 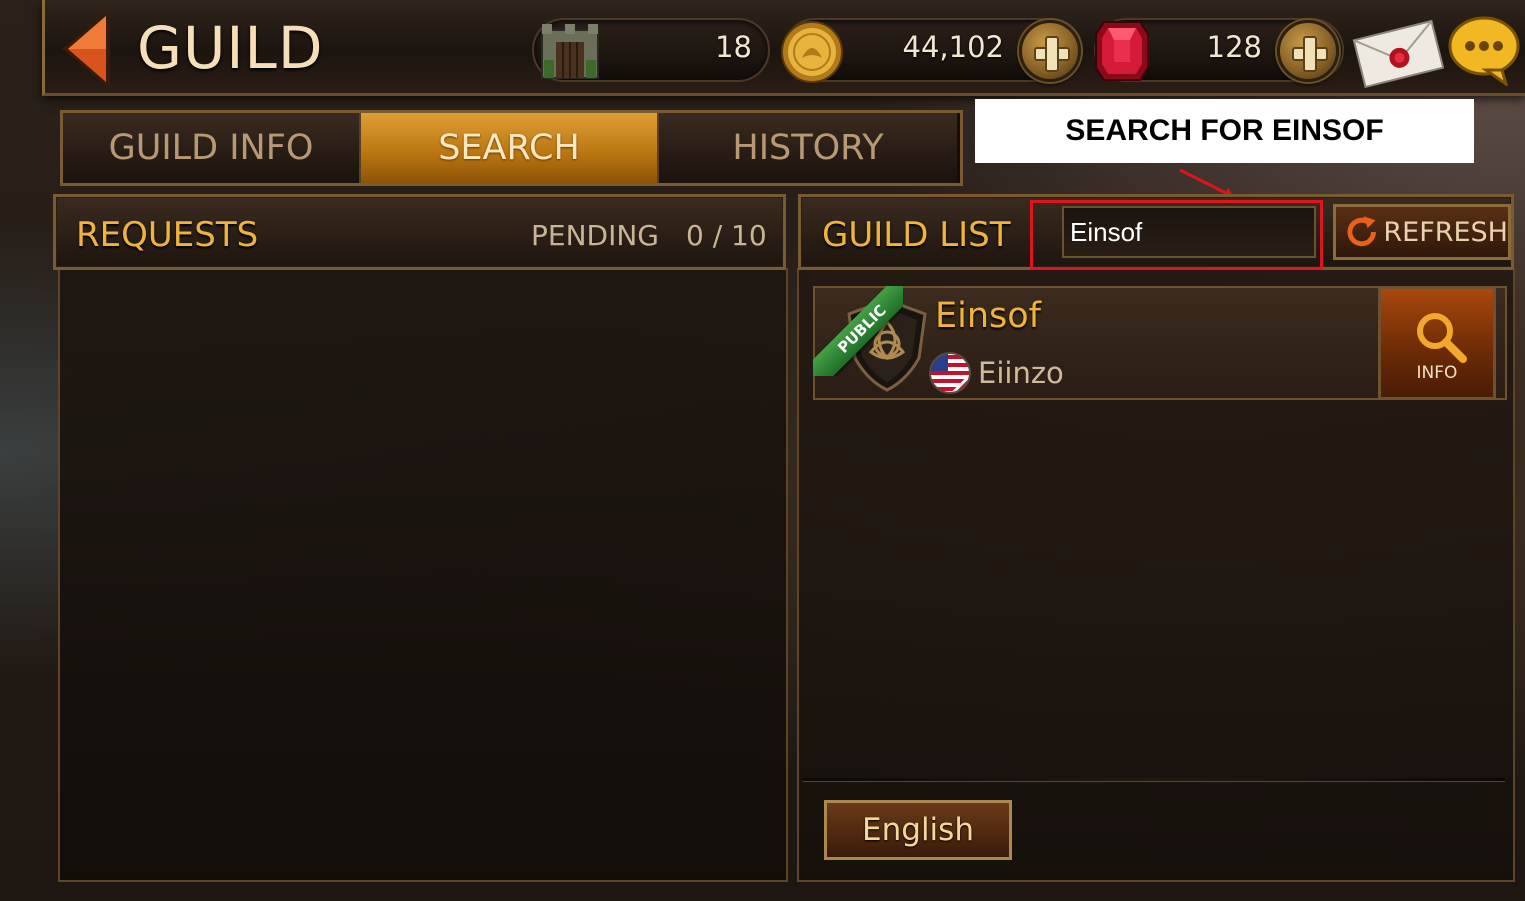 I want to click on tab-search: SEARCH, so click(x=510, y=148).